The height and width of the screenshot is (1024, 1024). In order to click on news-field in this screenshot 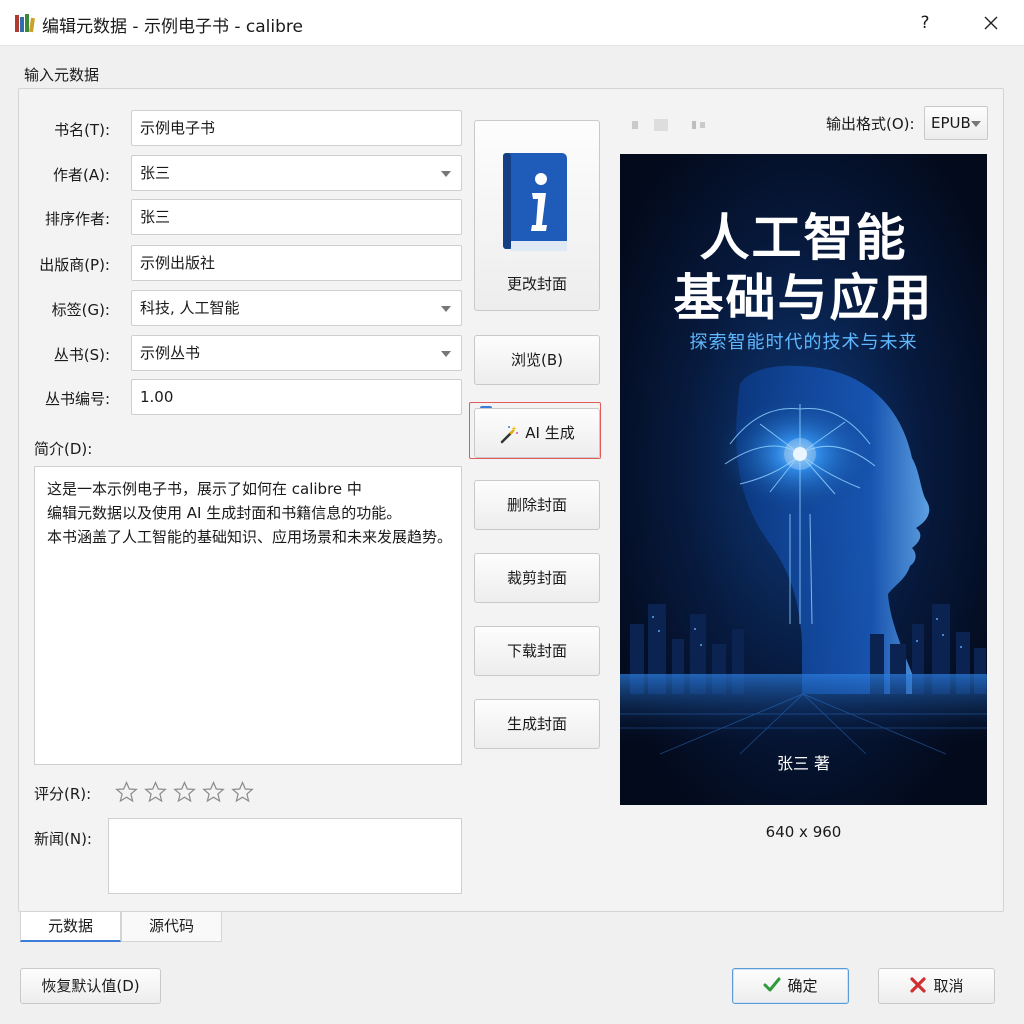, I will do `click(285, 856)`.